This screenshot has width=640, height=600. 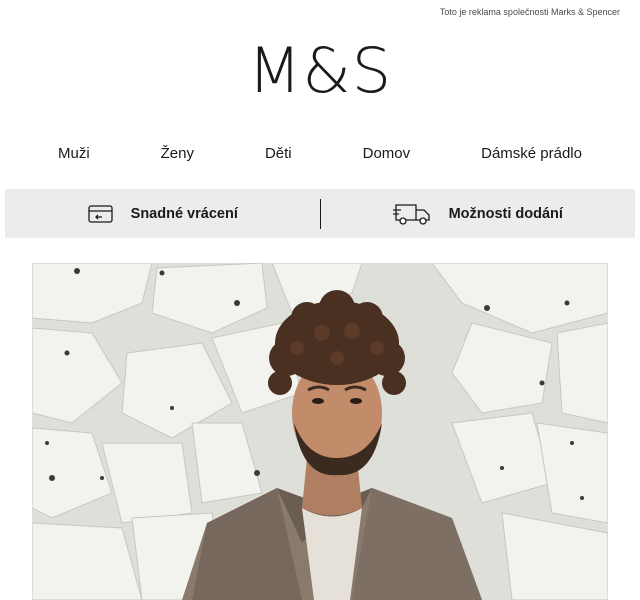 What do you see at coordinates (278, 153) in the screenshot?
I see `nav-item-kids: Děti` at bounding box center [278, 153].